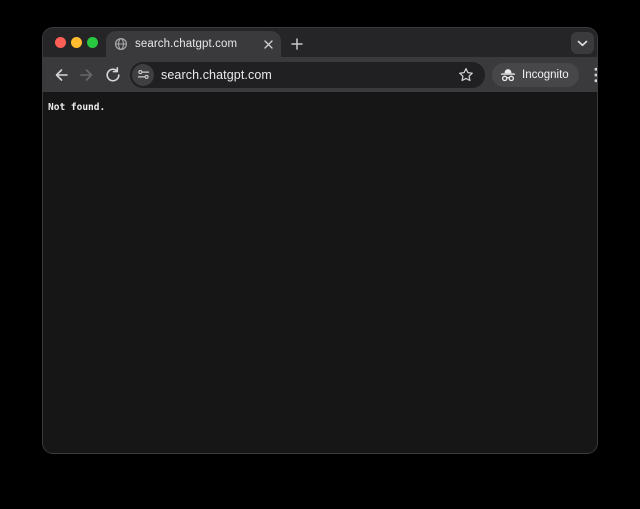 The width and height of the screenshot is (640, 509). I want to click on bookmark-button, so click(466, 75).